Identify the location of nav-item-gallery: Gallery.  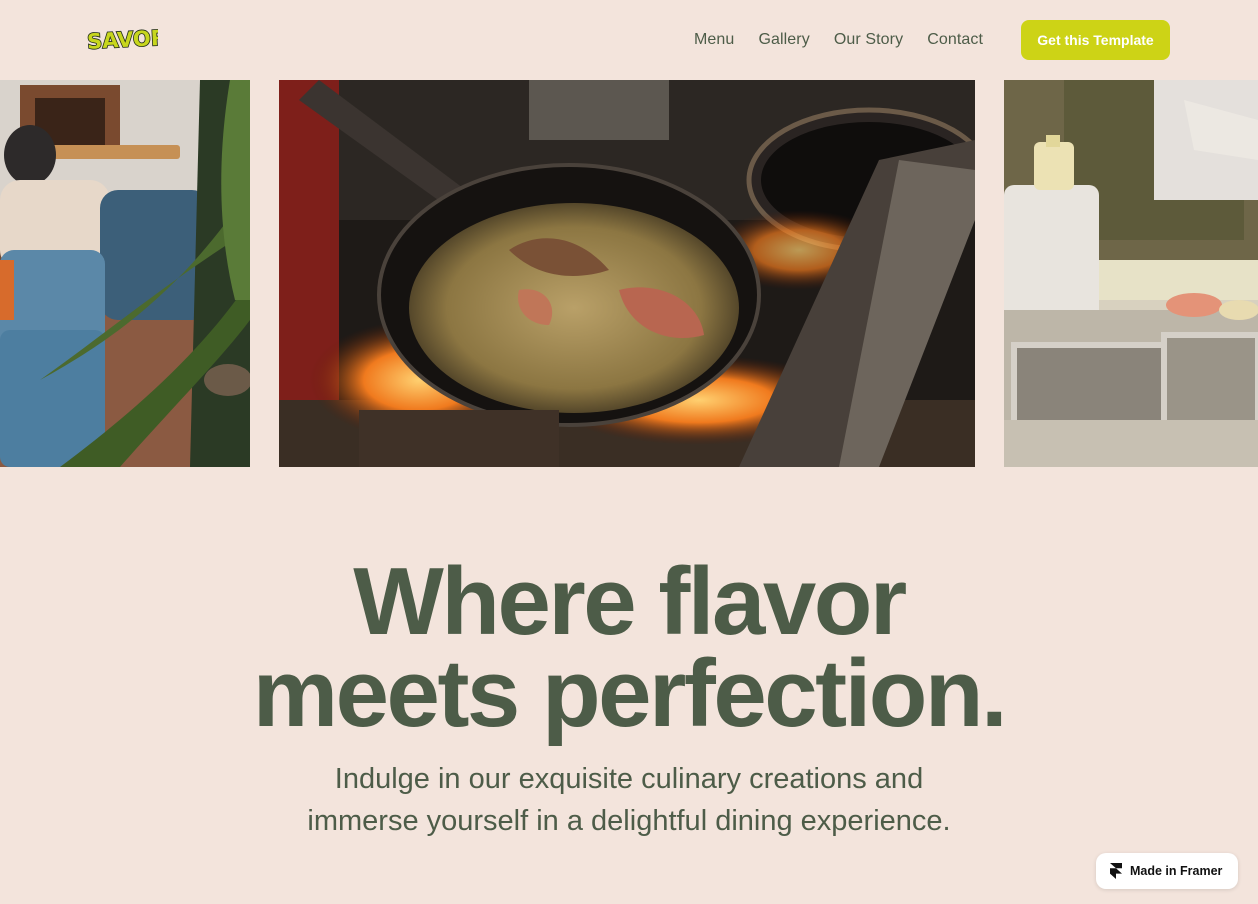
(783, 40).